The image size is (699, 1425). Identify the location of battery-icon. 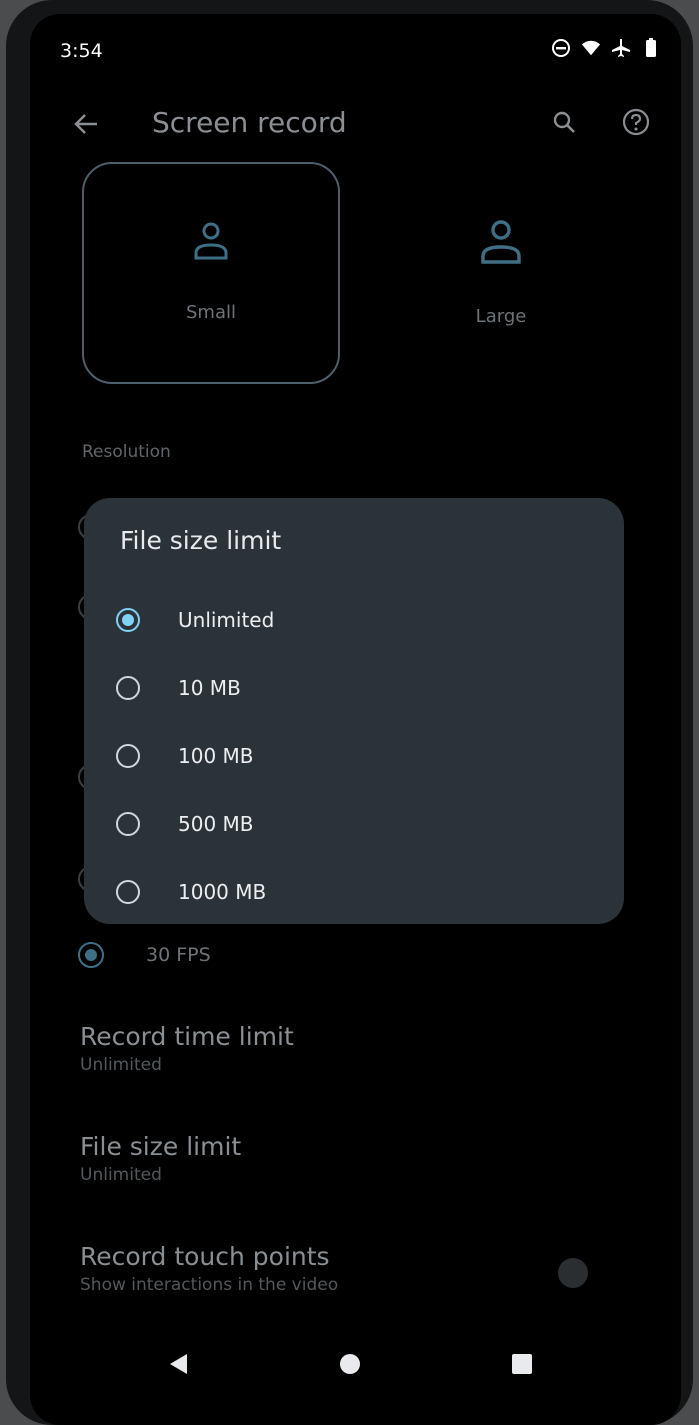
(651, 48).